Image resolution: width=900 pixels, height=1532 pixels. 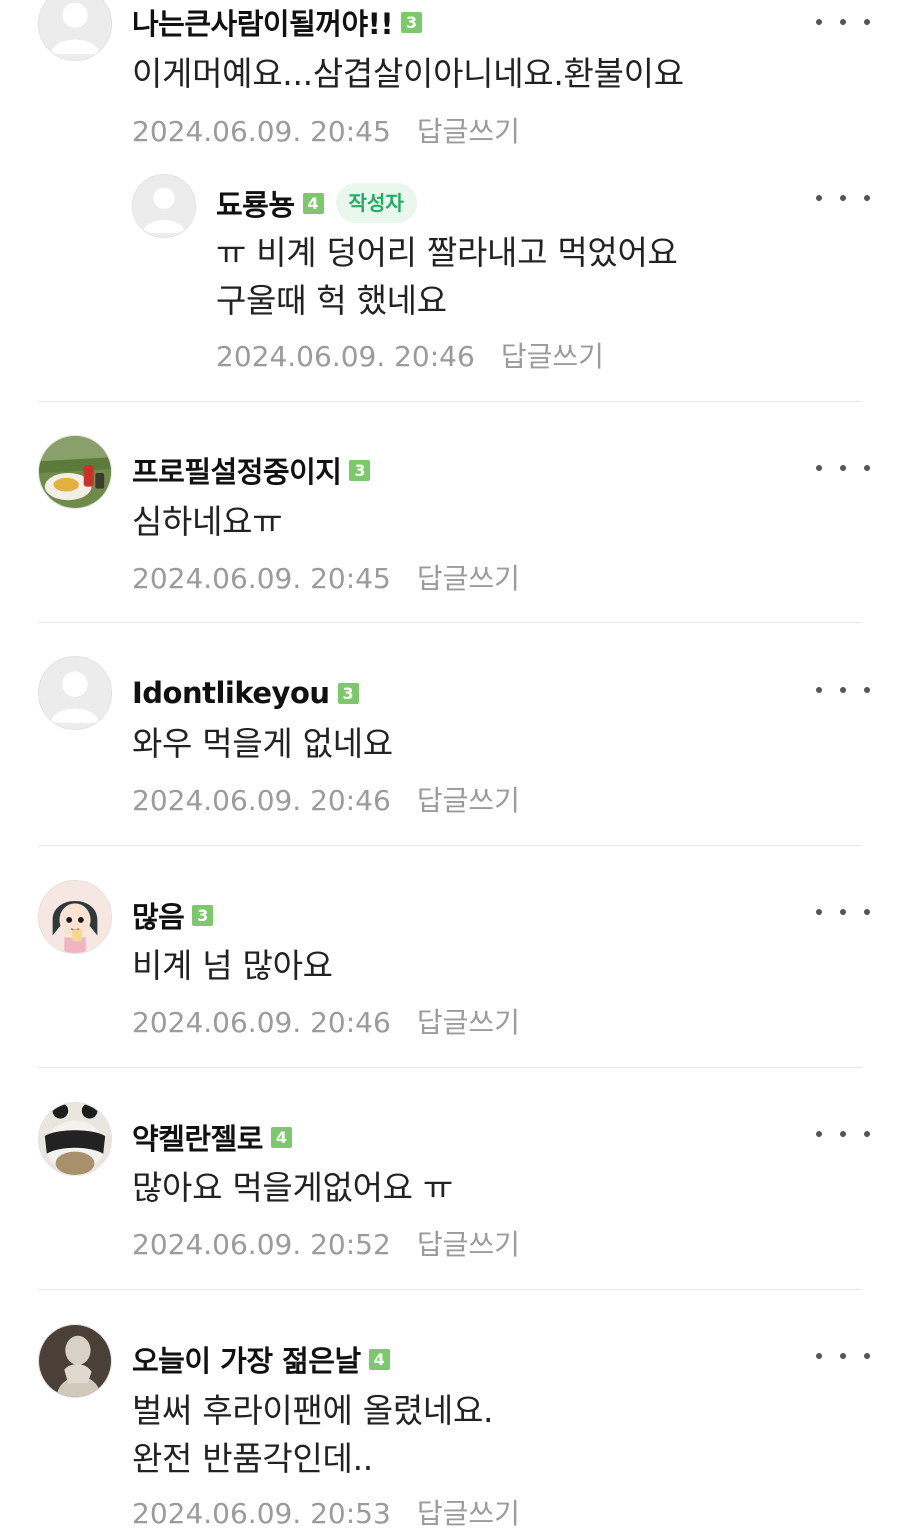 I want to click on comment-text: 벌써 후라이팬에 올렸네요. 완전 반품각인데.., so click(x=313, y=1434).